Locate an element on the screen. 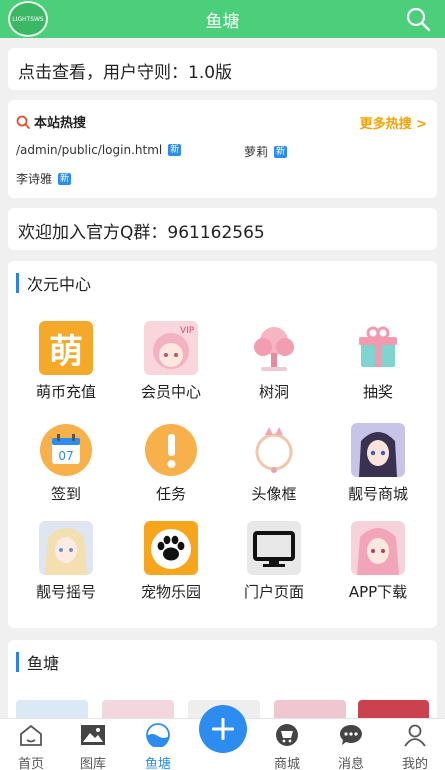 The height and width of the screenshot is (770, 445). grid-label: 宠物乐园 is located at coordinates (170, 592).